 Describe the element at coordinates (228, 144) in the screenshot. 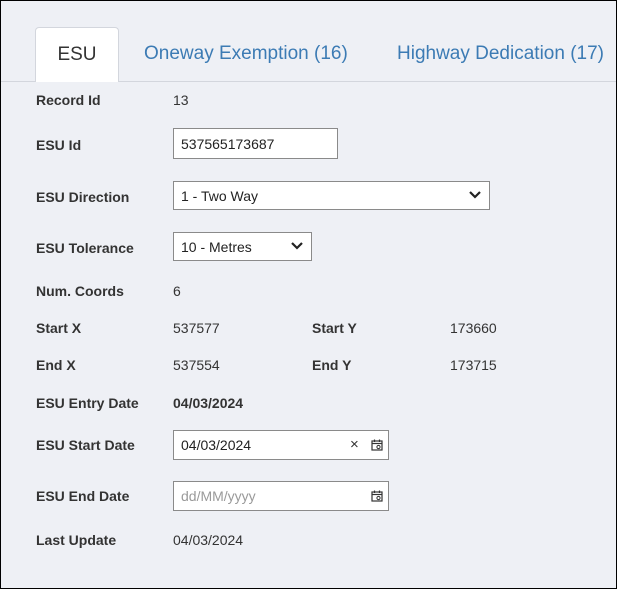

I see `esu-id-input-value: 537565173687` at that location.